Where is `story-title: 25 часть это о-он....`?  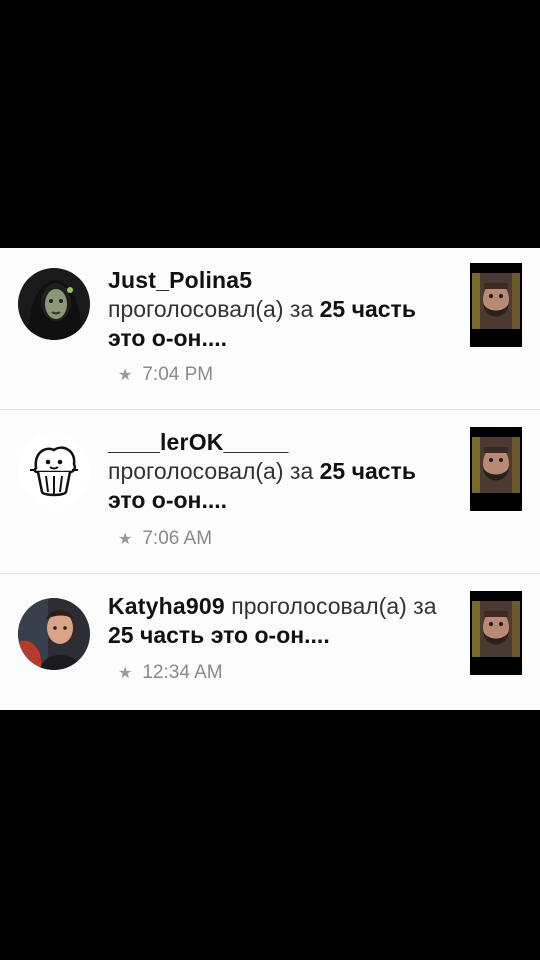 story-title: 25 часть это о-он.... is located at coordinates (219, 635).